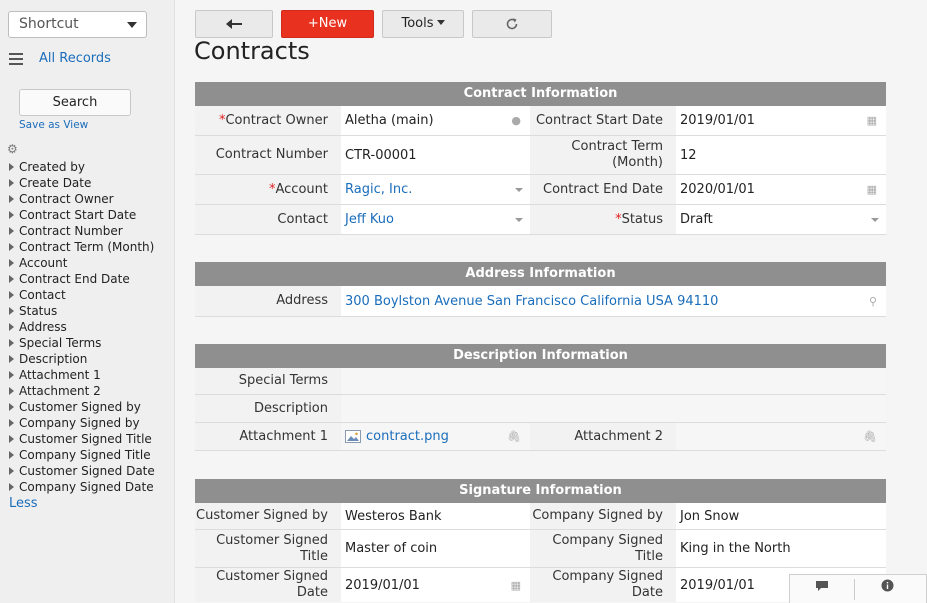 Image resolution: width=927 pixels, height=603 pixels. I want to click on field-label: Company Signed by, so click(603, 516).